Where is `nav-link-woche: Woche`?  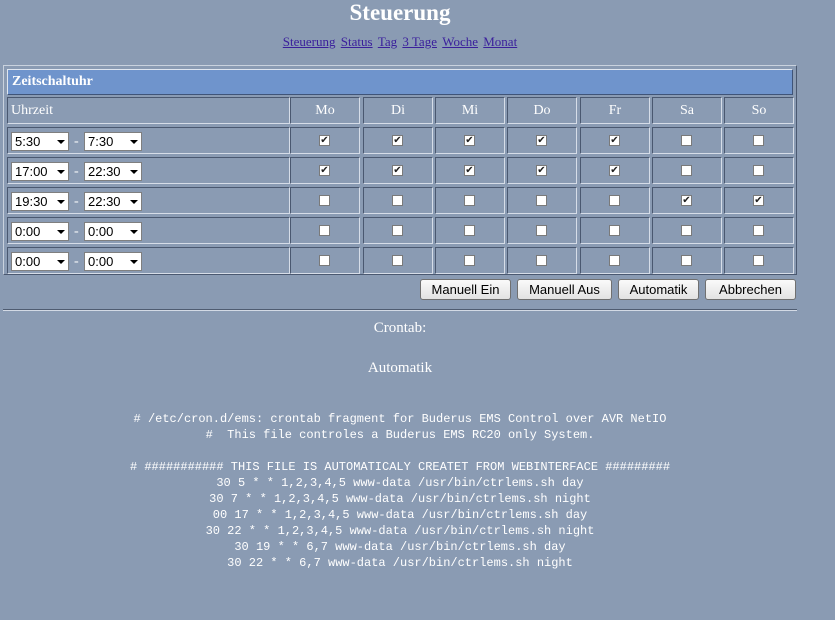 nav-link-woche: Woche is located at coordinates (460, 41).